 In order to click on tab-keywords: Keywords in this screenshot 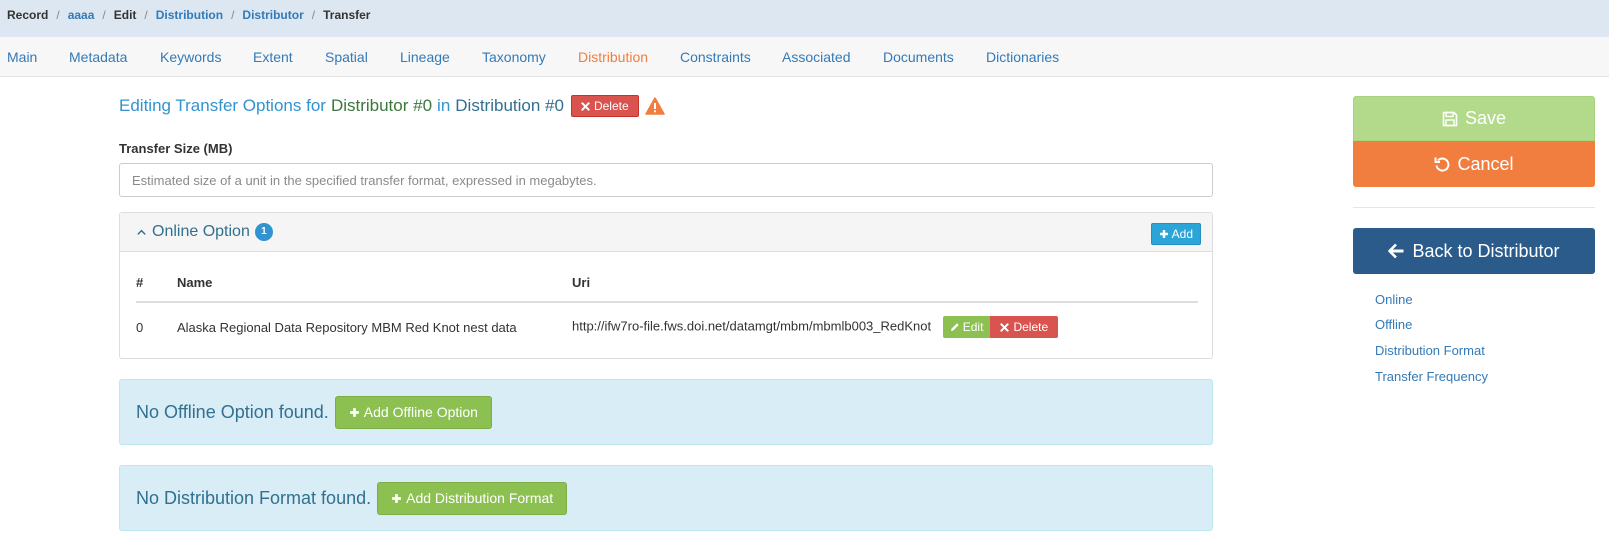, I will do `click(190, 57)`.